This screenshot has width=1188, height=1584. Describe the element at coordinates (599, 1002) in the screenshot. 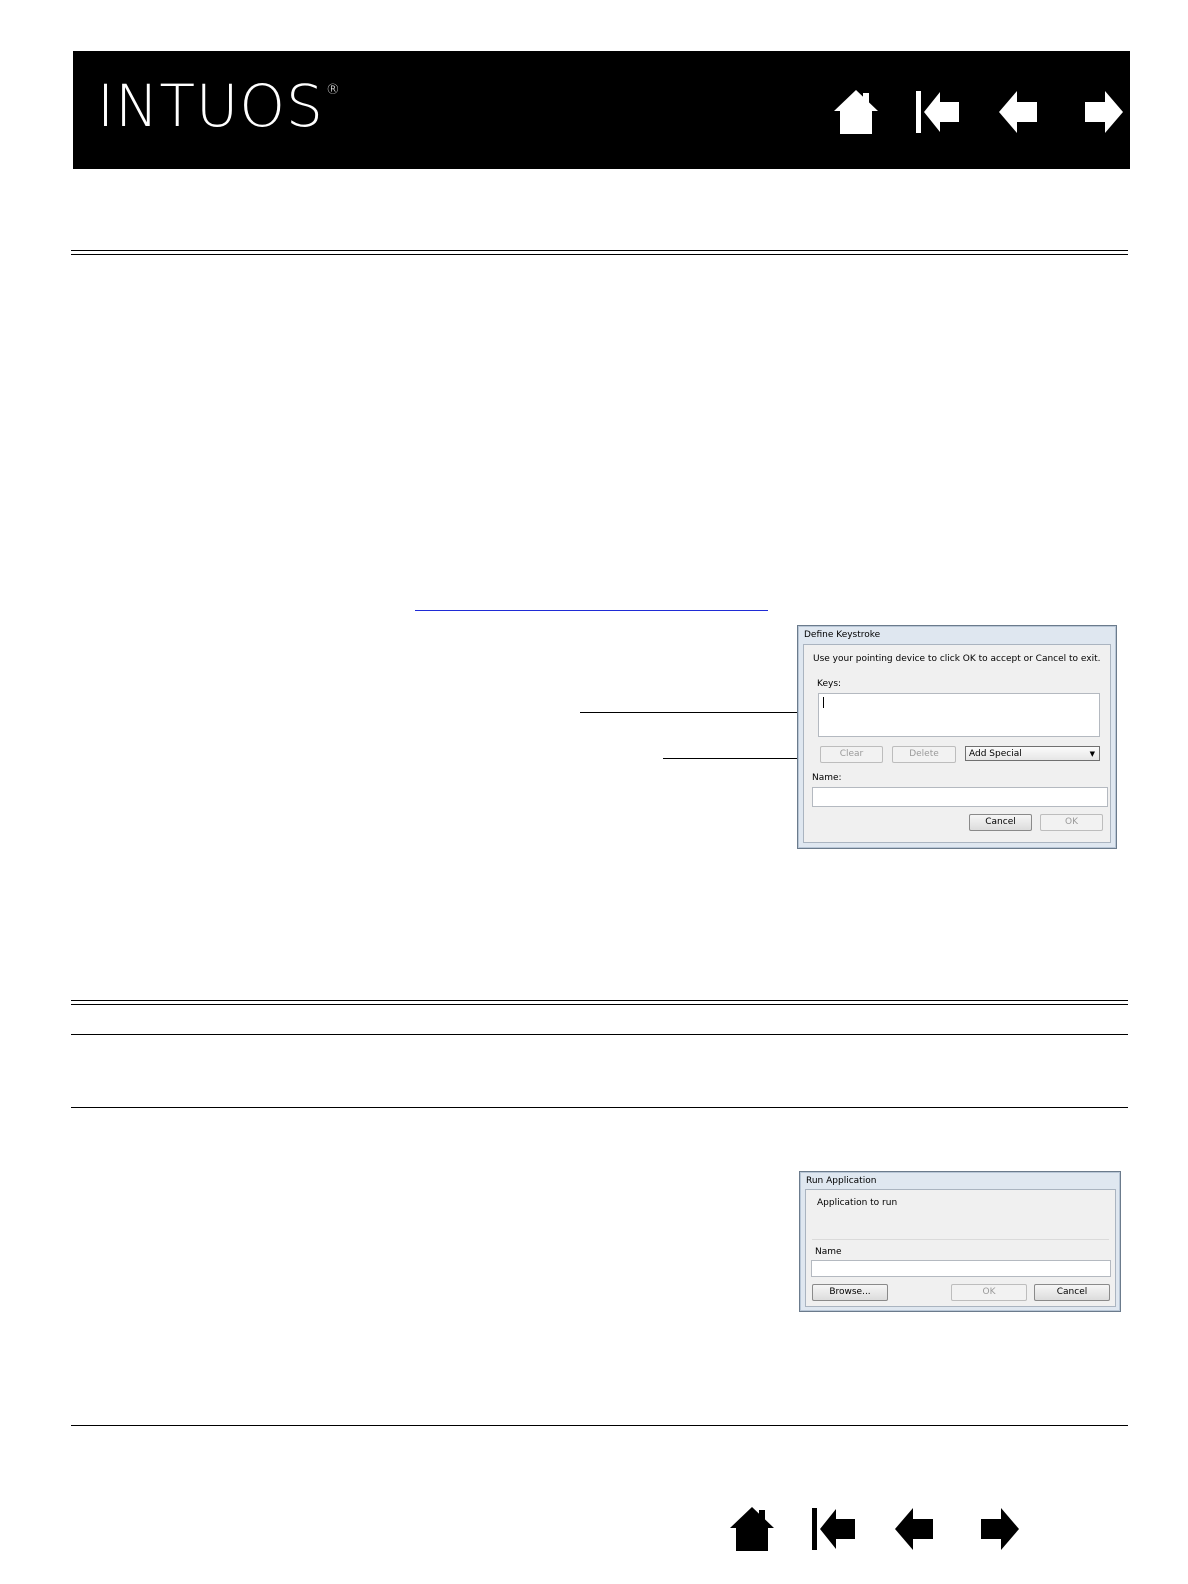

I see `table-top-border` at that location.